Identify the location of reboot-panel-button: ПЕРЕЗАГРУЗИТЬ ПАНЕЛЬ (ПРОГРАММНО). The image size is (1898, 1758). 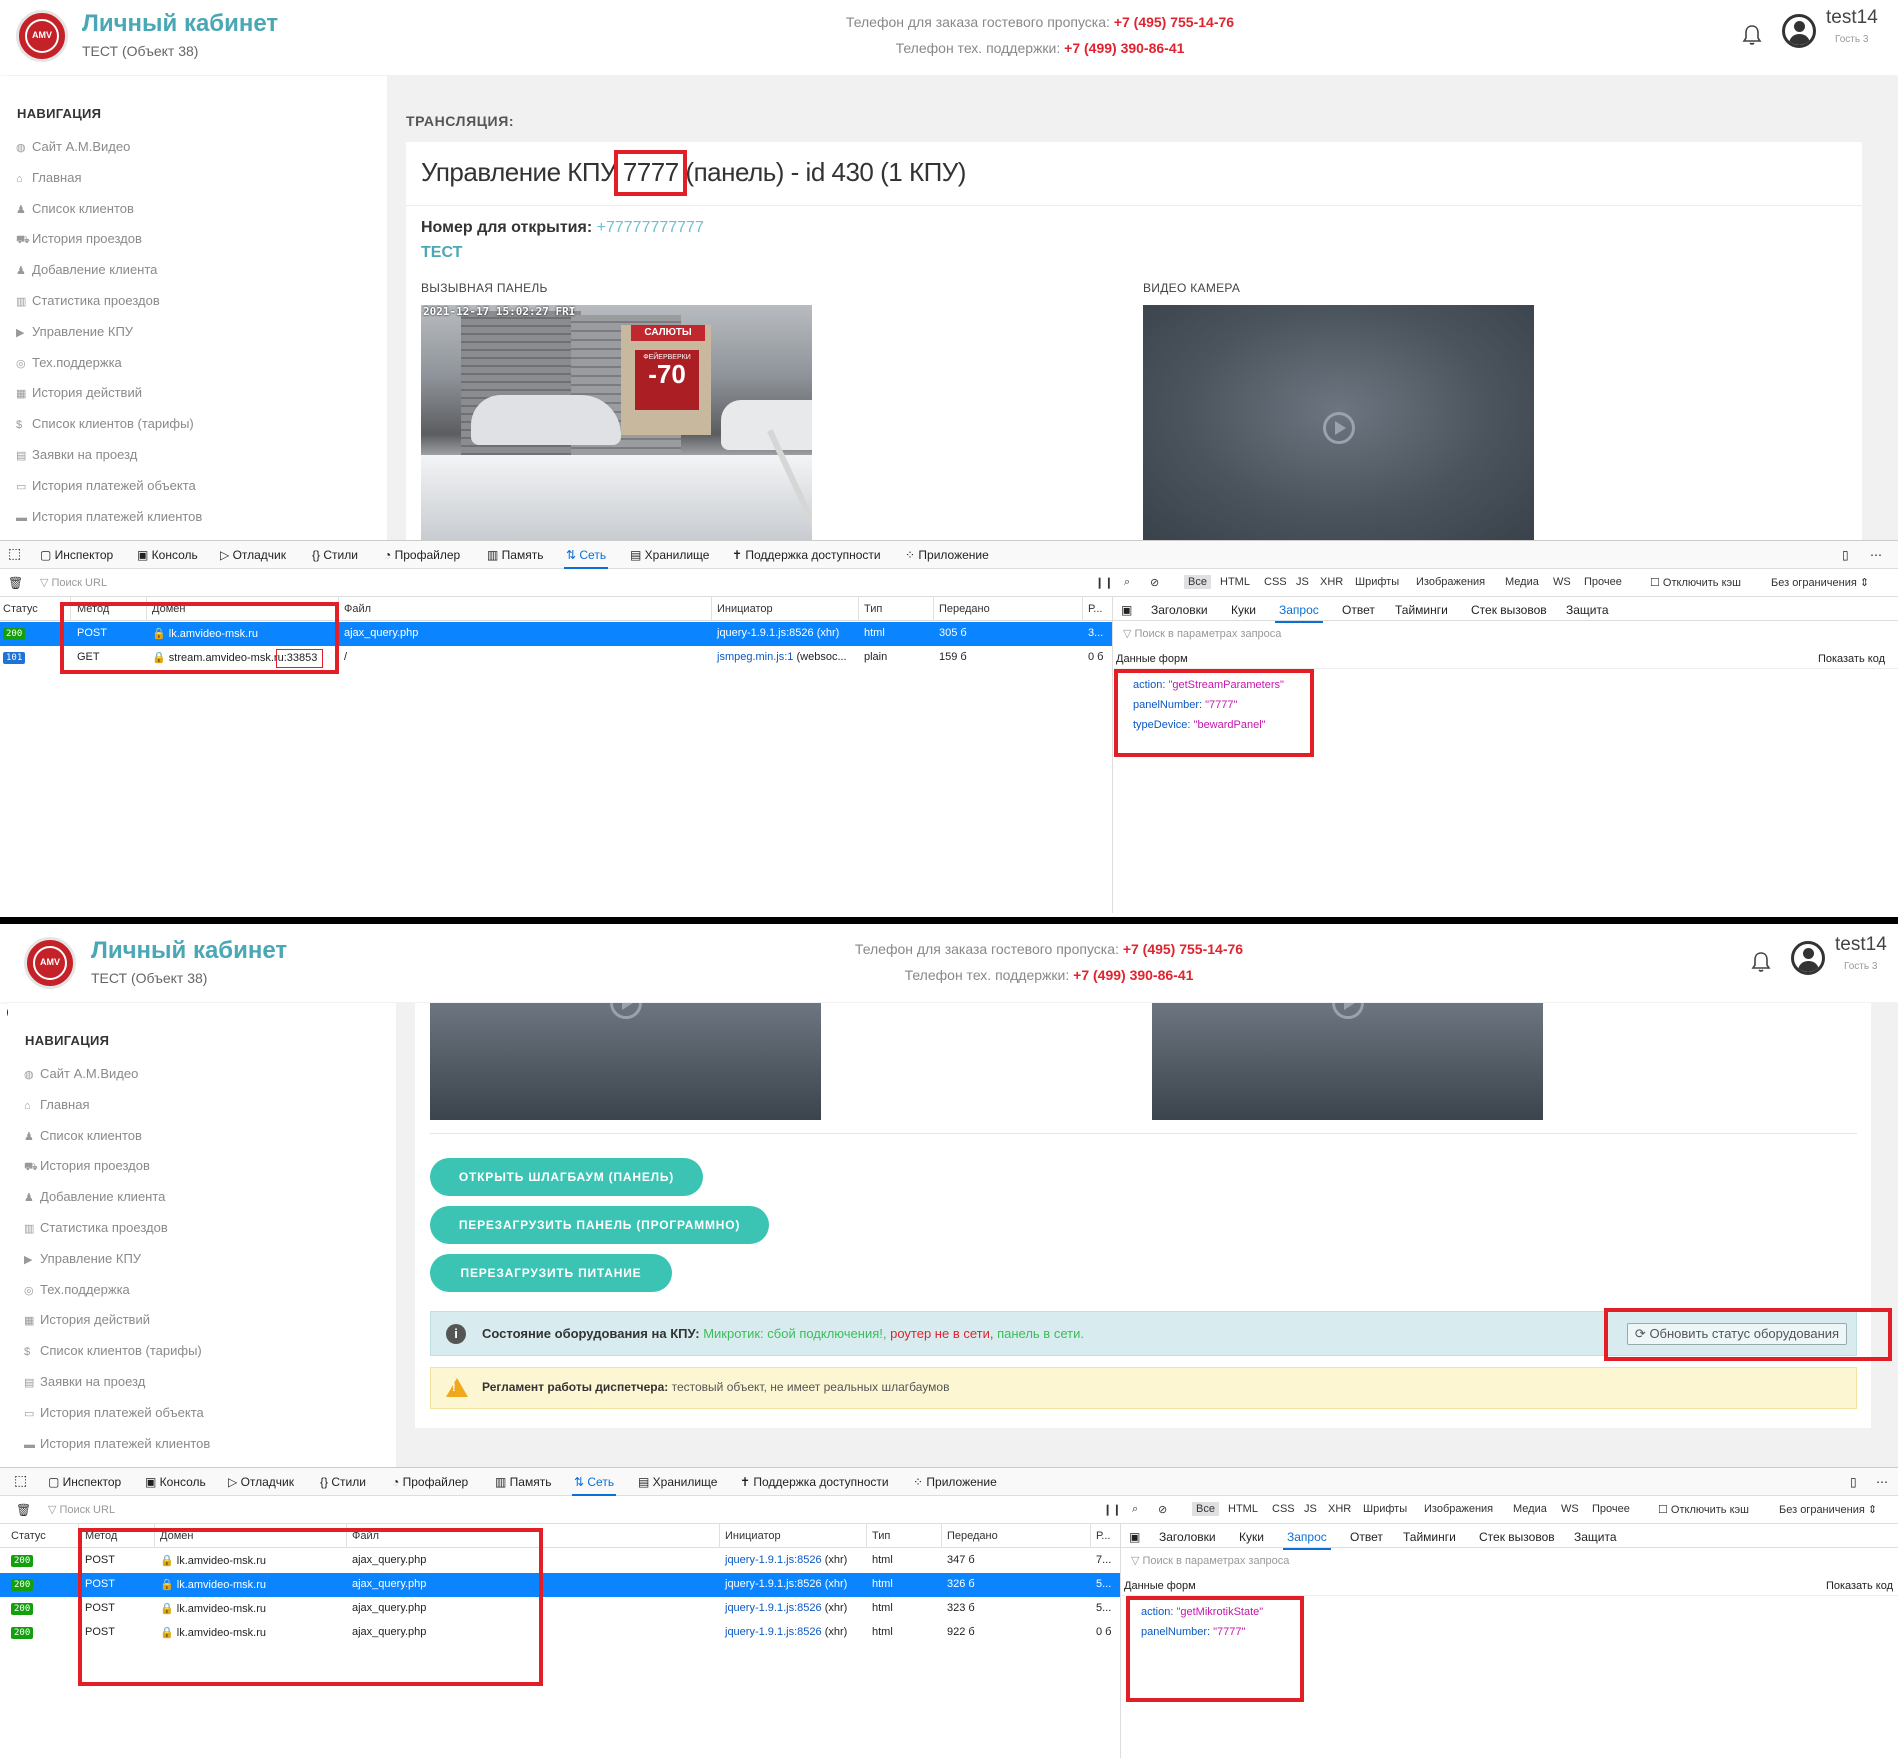
(599, 1225).